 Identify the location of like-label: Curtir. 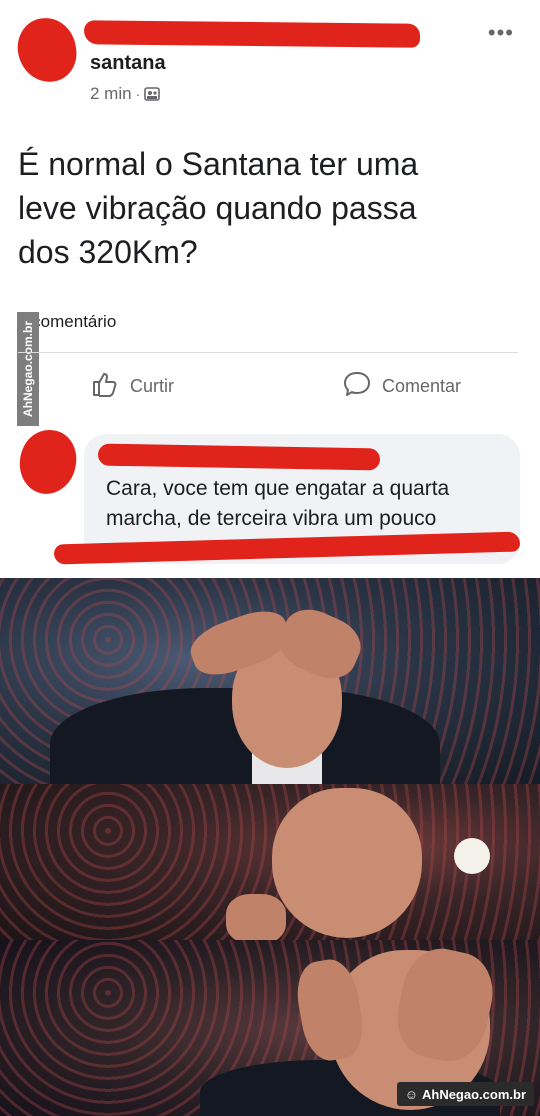
(152, 385).